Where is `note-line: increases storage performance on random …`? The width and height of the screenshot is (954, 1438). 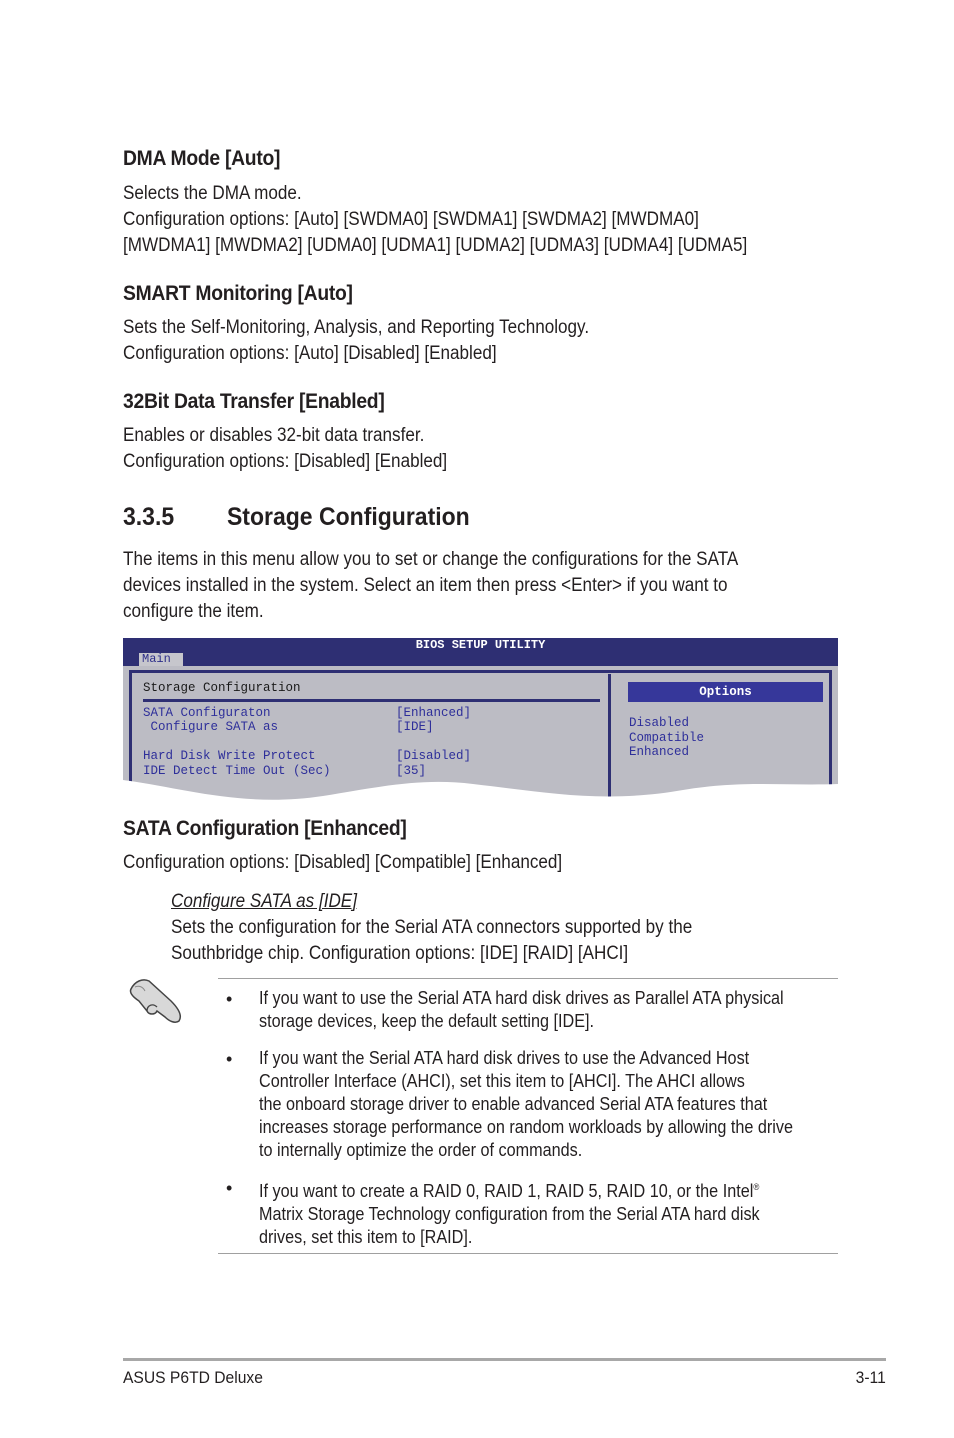 note-line: increases storage performance on random … is located at coordinates (526, 1127).